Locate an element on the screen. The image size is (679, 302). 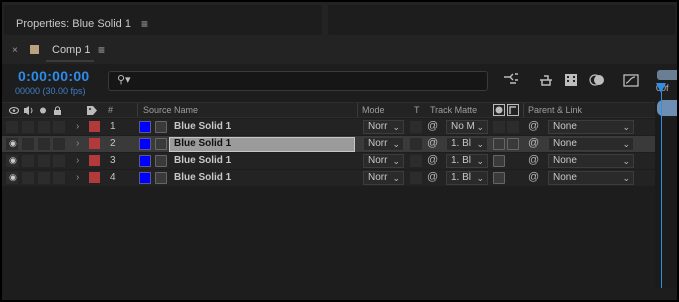
motion-blur-icon is located at coordinates (597, 80).